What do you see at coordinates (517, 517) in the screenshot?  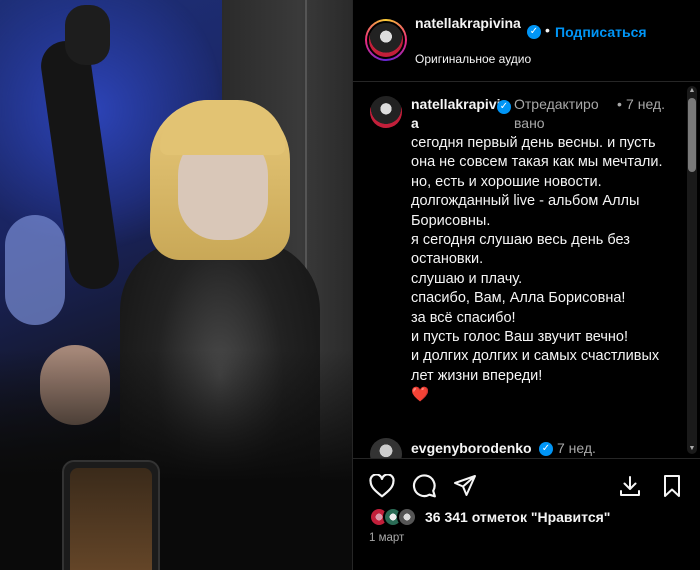 I see `likes-count: 36 341 отметок "Нравится"` at bounding box center [517, 517].